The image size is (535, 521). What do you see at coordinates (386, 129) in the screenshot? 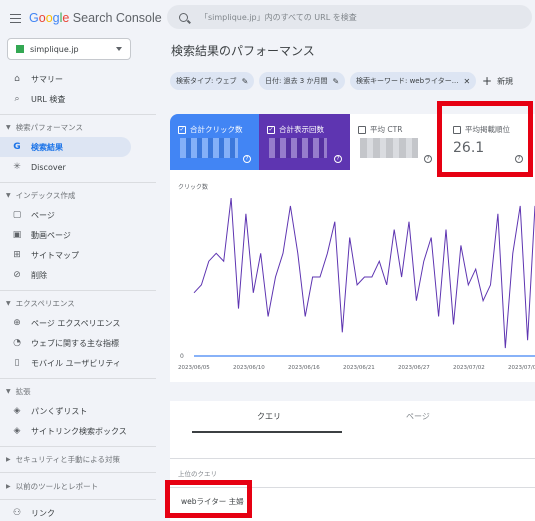
I see `metric-label: 平均 CTR` at bounding box center [386, 129].